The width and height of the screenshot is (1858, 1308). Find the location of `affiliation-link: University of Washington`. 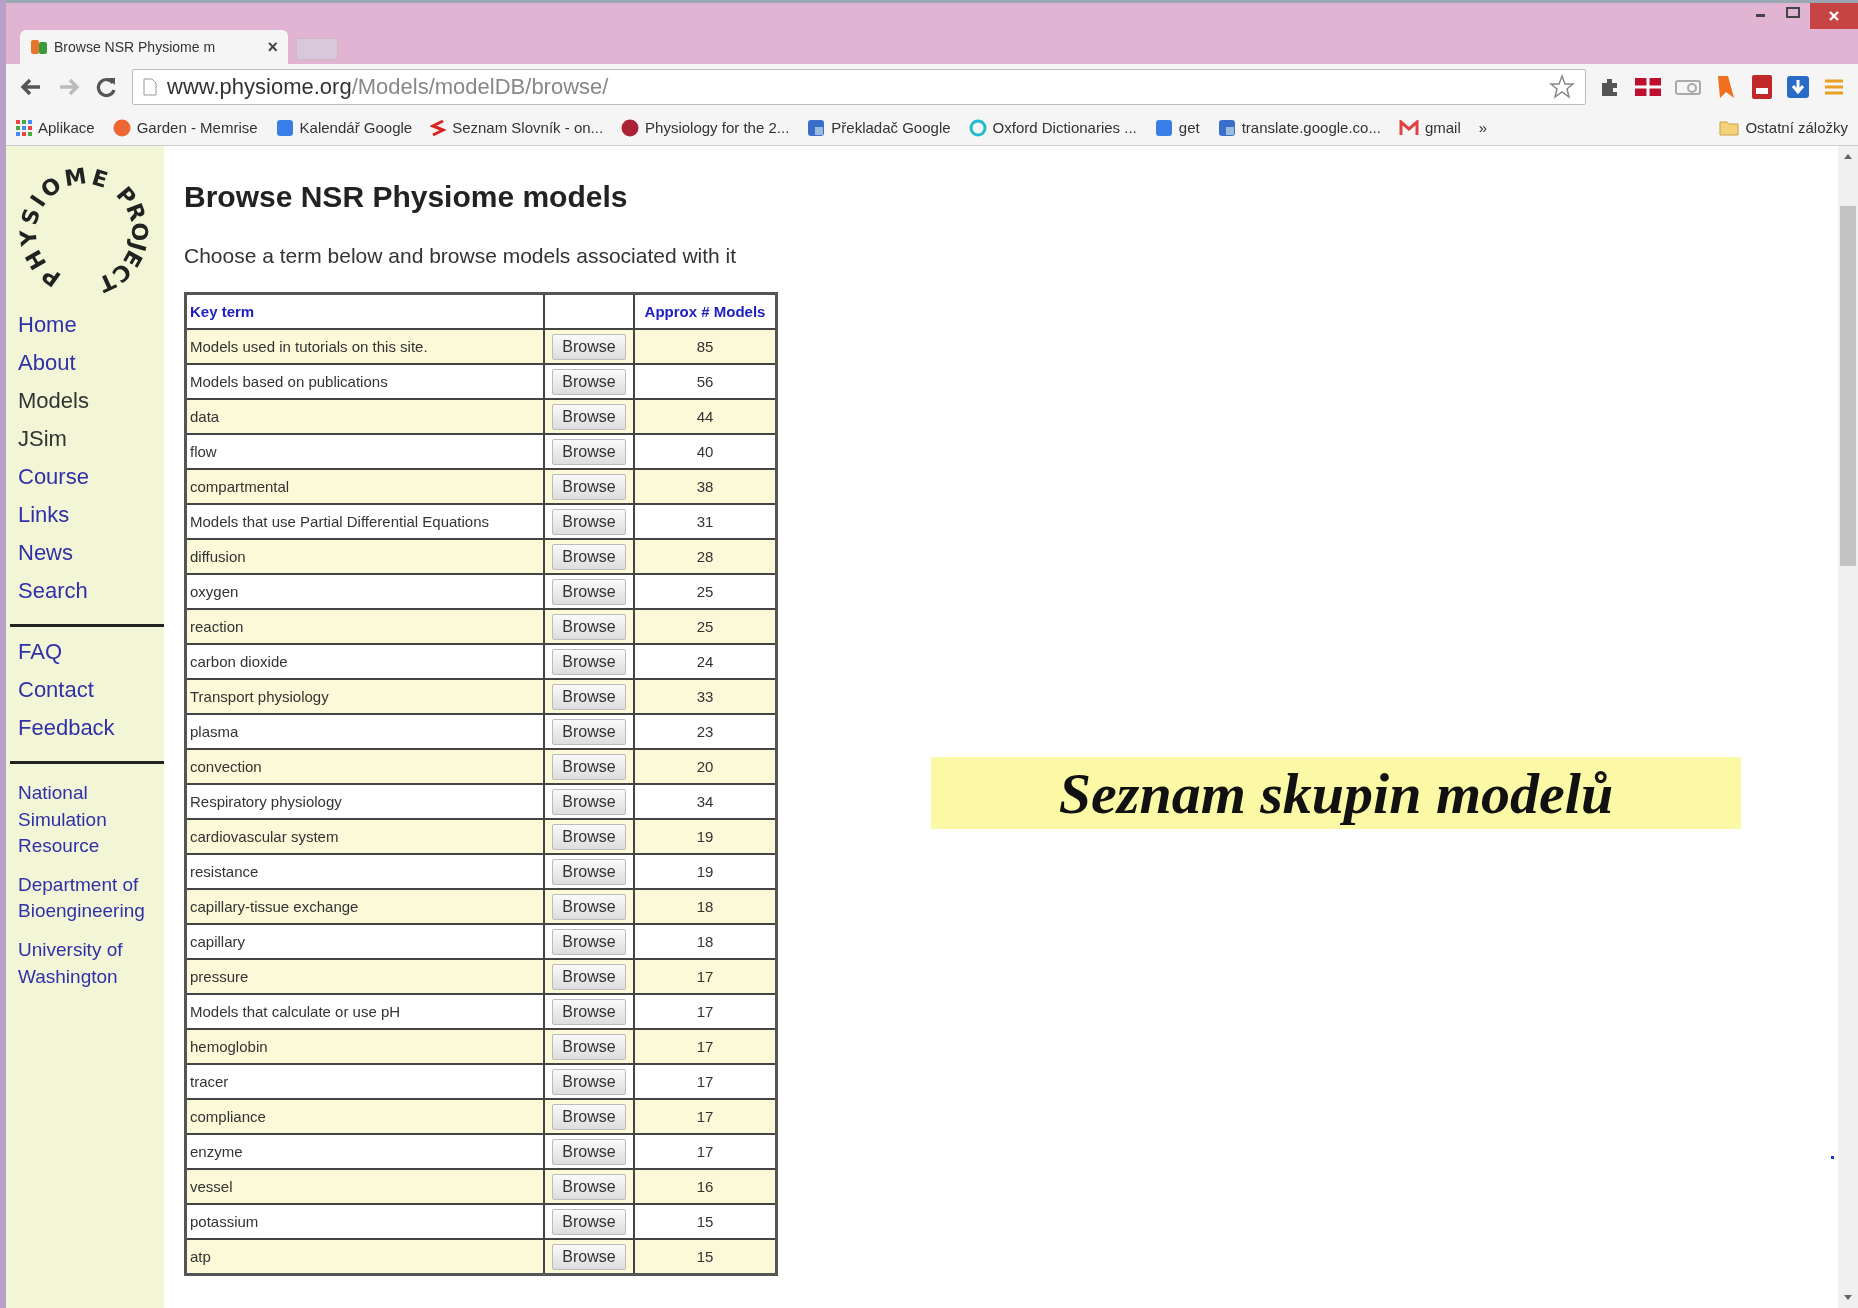

affiliation-link: University of Washington is located at coordinates (89, 963).